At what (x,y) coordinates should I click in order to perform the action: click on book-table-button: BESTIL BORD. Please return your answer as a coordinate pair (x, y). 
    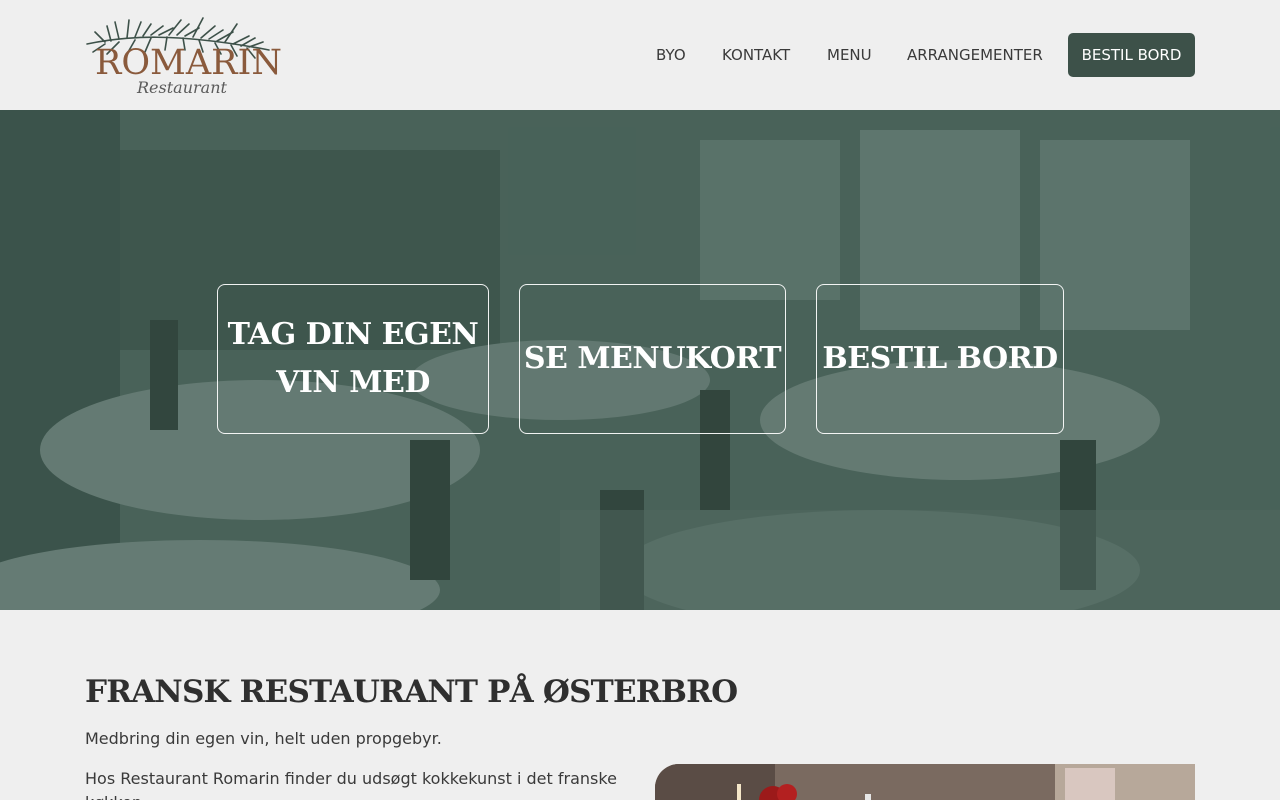
    Looking at the image, I should click on (1131, 55).